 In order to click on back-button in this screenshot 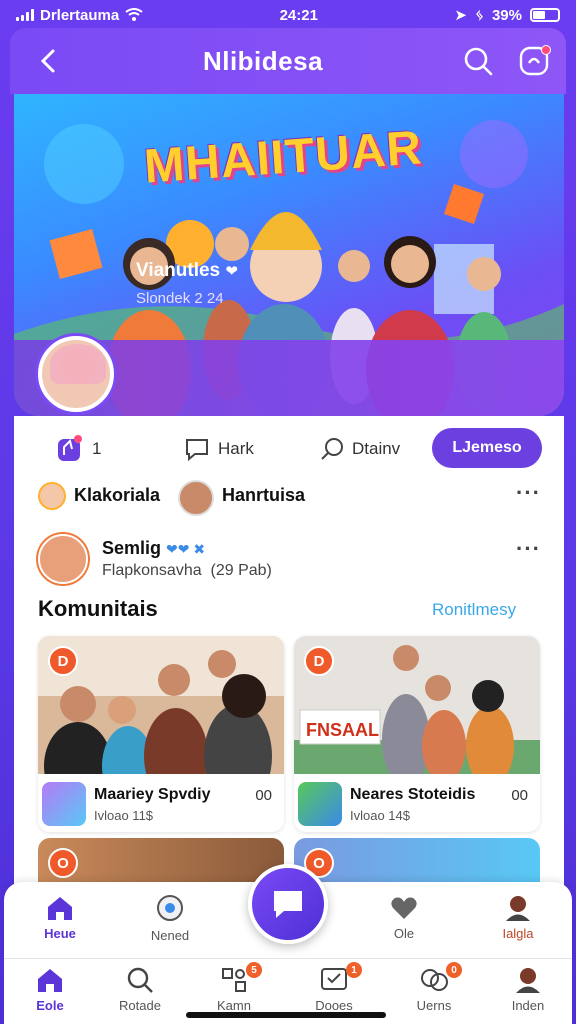, I will do `click(48, 61)`.